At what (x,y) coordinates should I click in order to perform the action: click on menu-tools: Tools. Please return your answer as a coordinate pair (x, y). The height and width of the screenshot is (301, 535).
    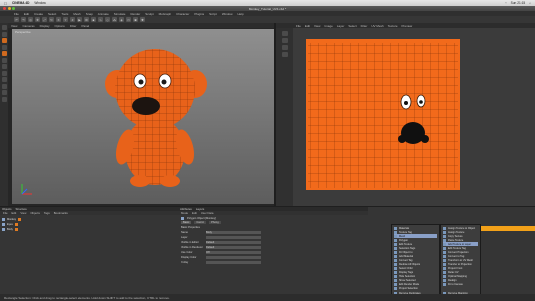
    Looking at the image, I should click on (64, 14).